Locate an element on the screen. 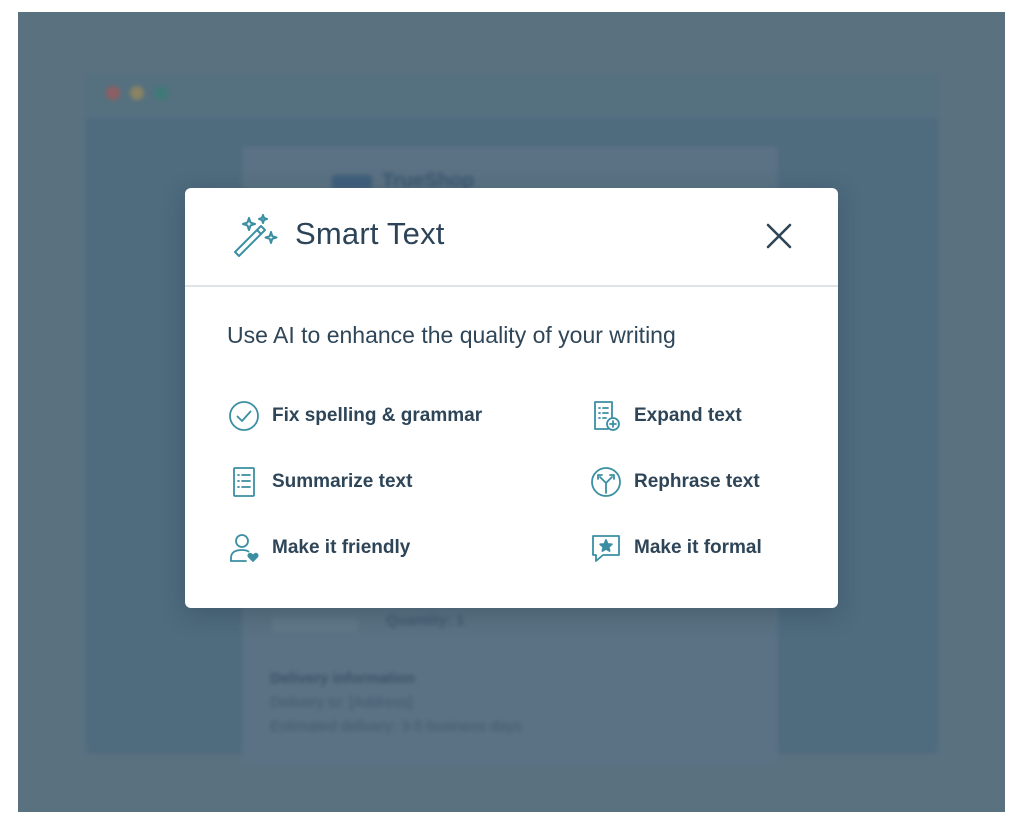 Image resolution: width=1024 pixels, height=824 pixels. brand-logo-icon is located at coordinates (352, 181).